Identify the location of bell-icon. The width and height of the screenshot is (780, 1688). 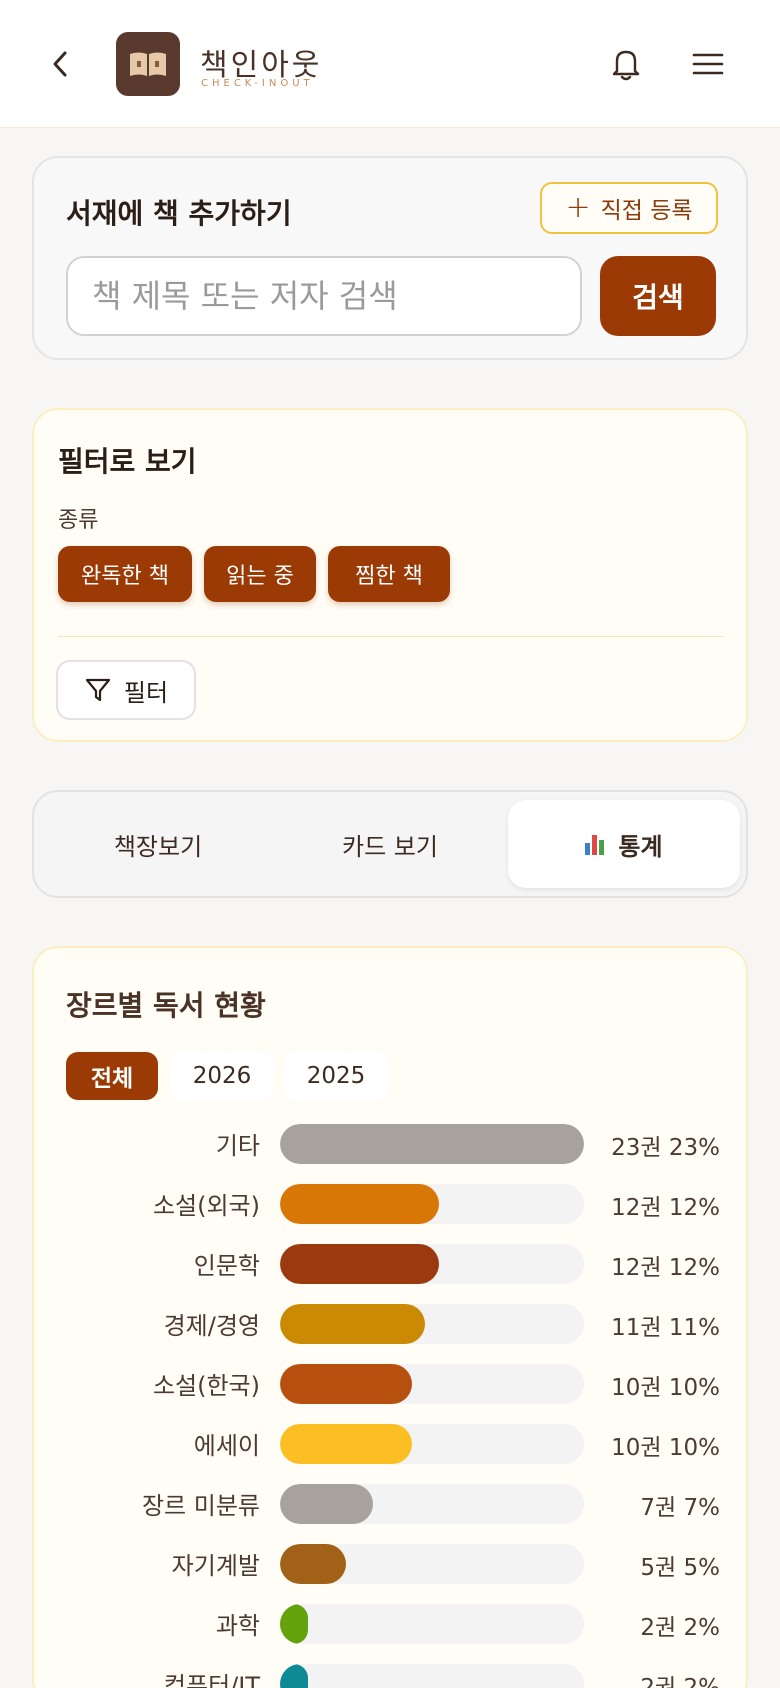
(626, 65).